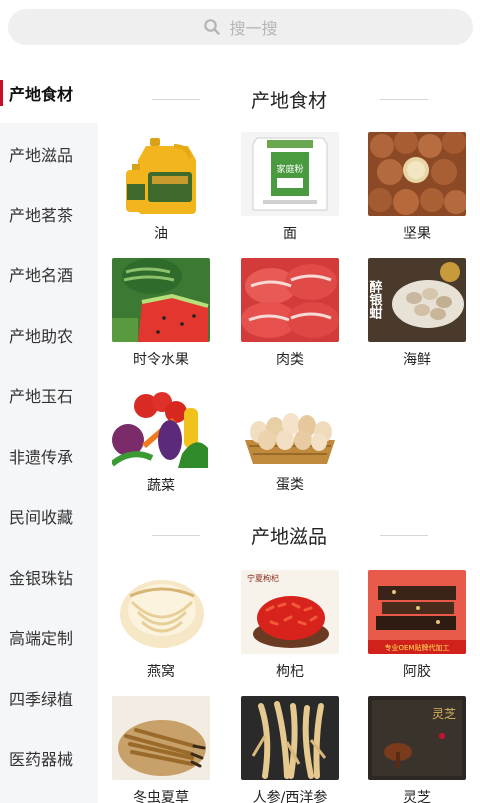  I want to click on product-item-flour: 家庭粉 面, so click(290, 187).